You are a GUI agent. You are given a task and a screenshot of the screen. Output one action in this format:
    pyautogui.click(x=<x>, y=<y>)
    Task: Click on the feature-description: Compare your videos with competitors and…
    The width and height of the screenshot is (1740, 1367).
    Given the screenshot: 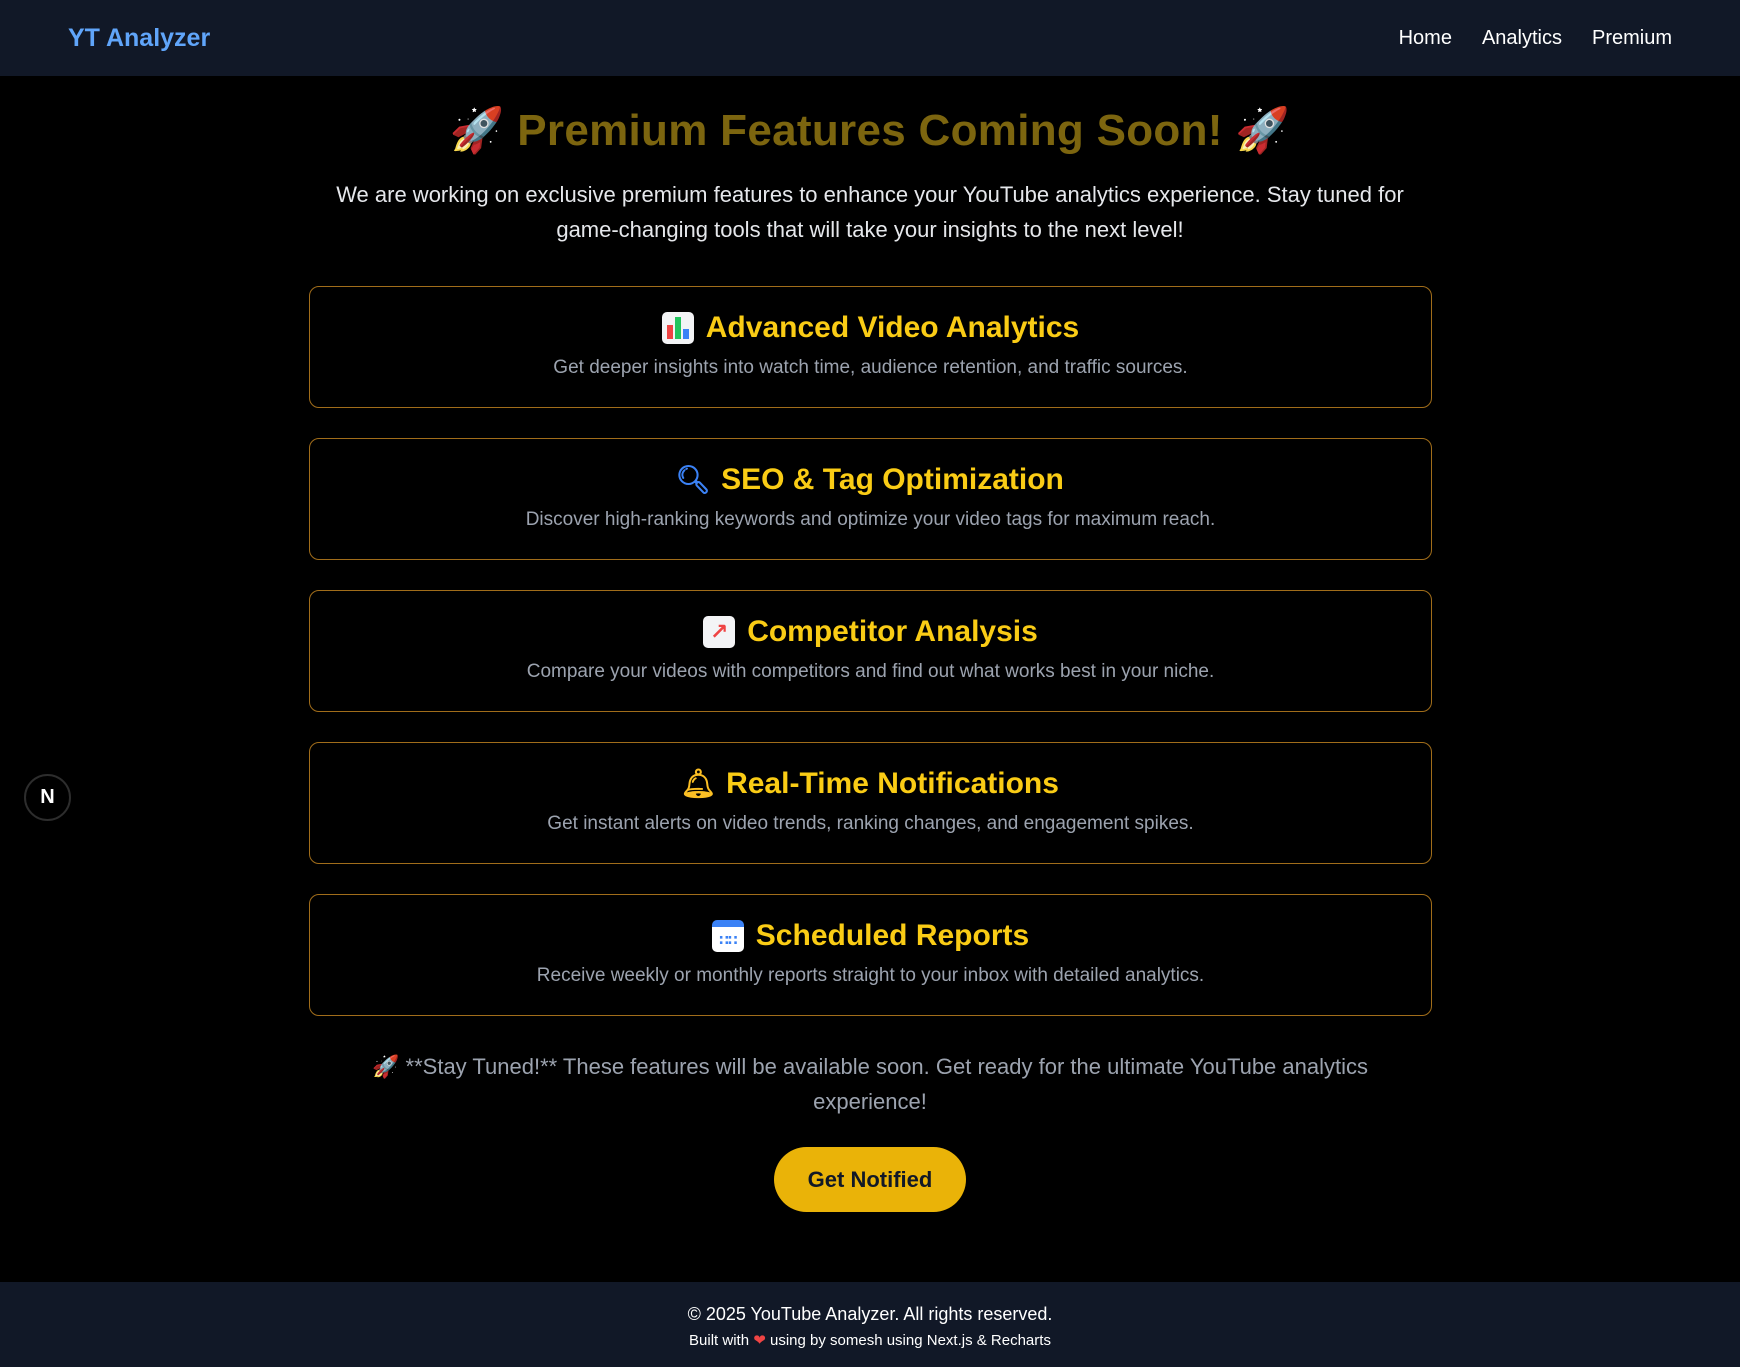 What is the action you would take?
    pyautogui.click(x=870, y=671)
    